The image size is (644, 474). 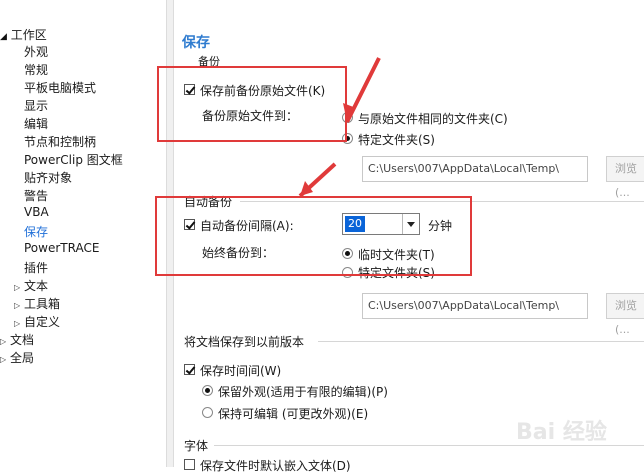 I want to click on annotation-arrows, so click(x=339, y=127).